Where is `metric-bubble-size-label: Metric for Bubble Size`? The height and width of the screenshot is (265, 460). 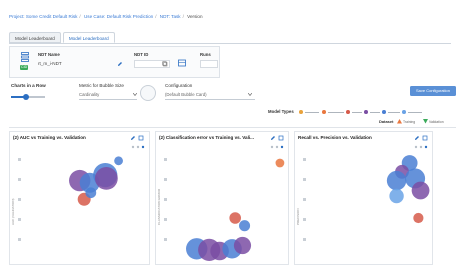
metric-bubble-size-label: Metric for Bubble Size is located at coordinates (101, 85).